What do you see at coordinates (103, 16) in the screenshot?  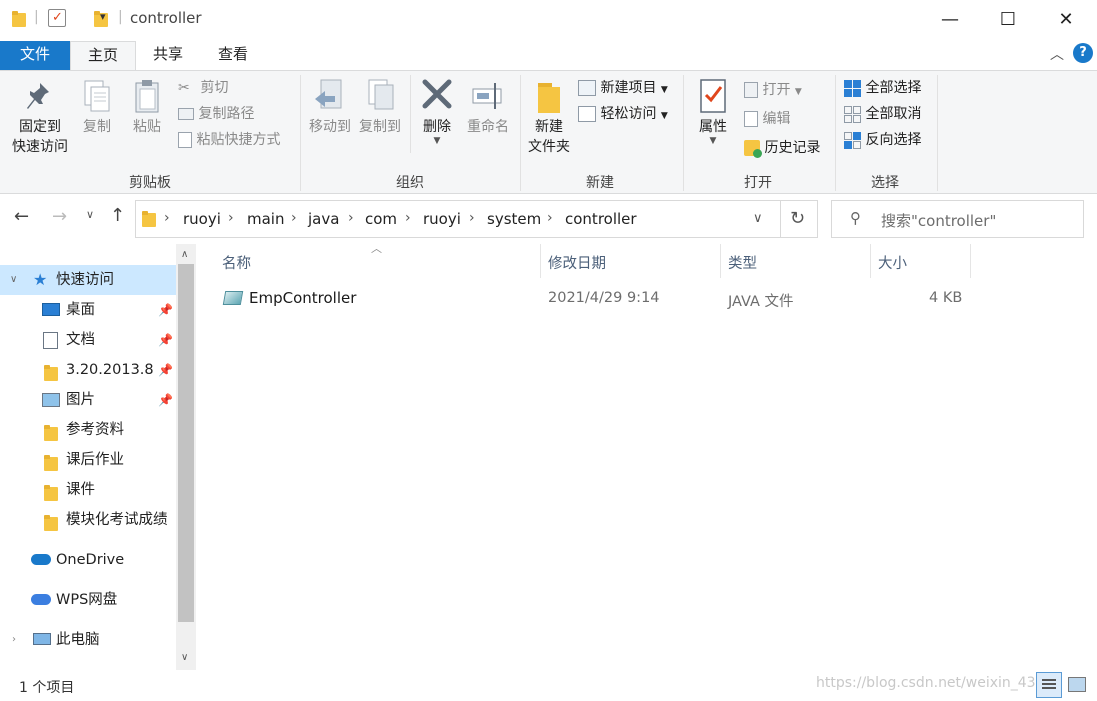 I see `customize-toolbar-icon: ▾` at bounding box center [103, 16].